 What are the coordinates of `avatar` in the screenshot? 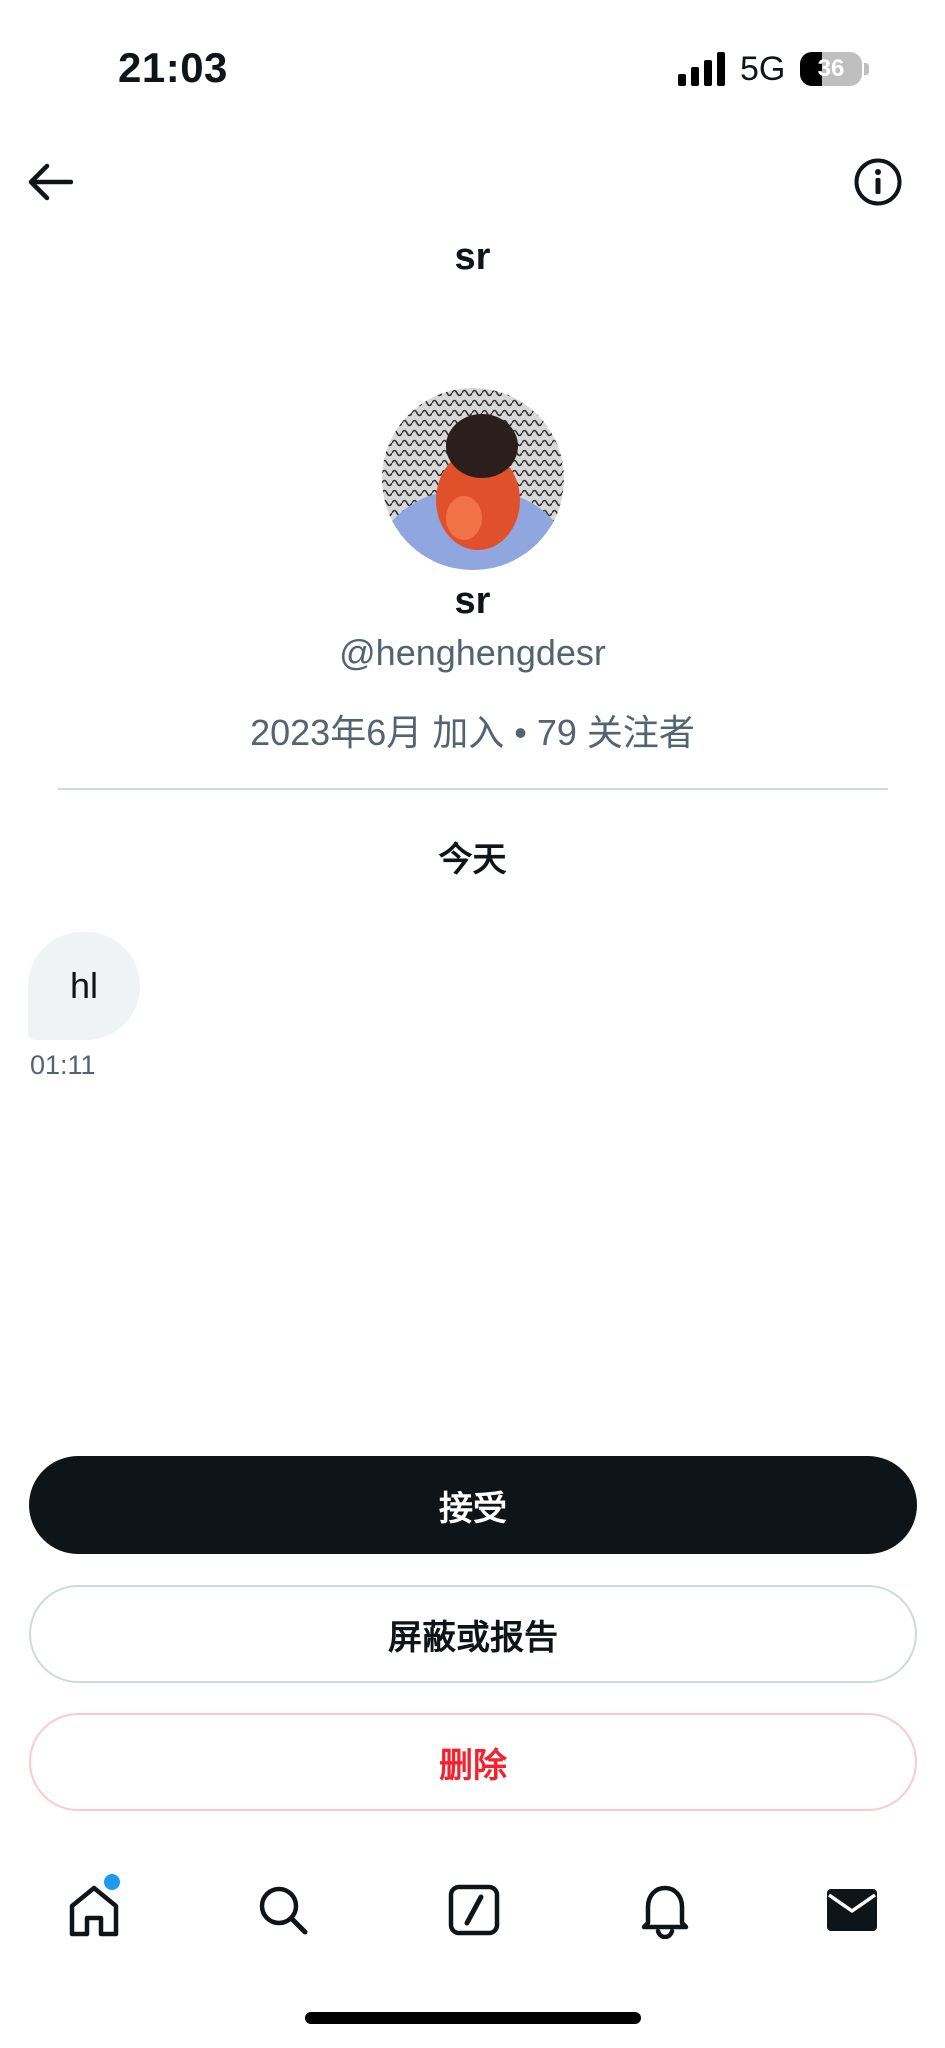 It's located at (473, 479).